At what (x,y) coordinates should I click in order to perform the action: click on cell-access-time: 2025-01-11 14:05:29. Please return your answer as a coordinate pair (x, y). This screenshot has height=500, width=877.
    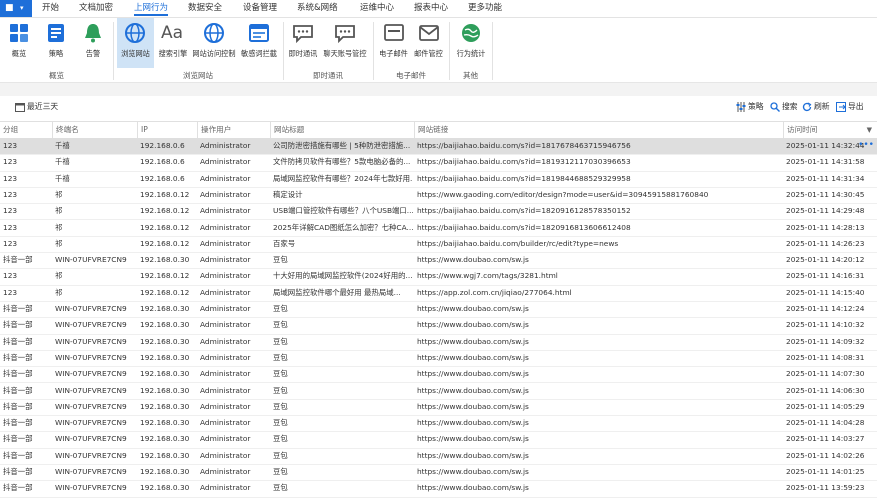
    Looking at the image, I should click on (825, 406).